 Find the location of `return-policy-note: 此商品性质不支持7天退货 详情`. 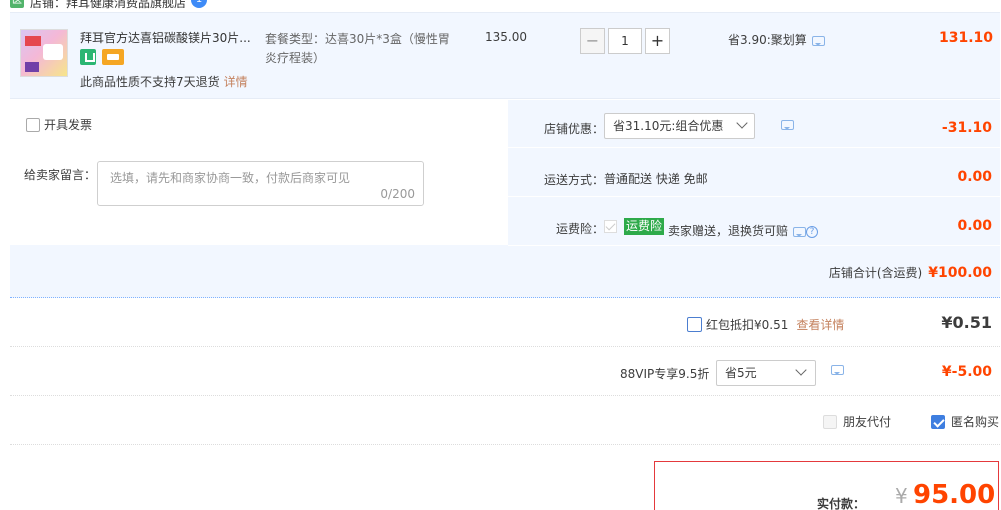

return-policy-note: 此商品性质不支持7天退货 详情 is located at coordinates (164, 81).